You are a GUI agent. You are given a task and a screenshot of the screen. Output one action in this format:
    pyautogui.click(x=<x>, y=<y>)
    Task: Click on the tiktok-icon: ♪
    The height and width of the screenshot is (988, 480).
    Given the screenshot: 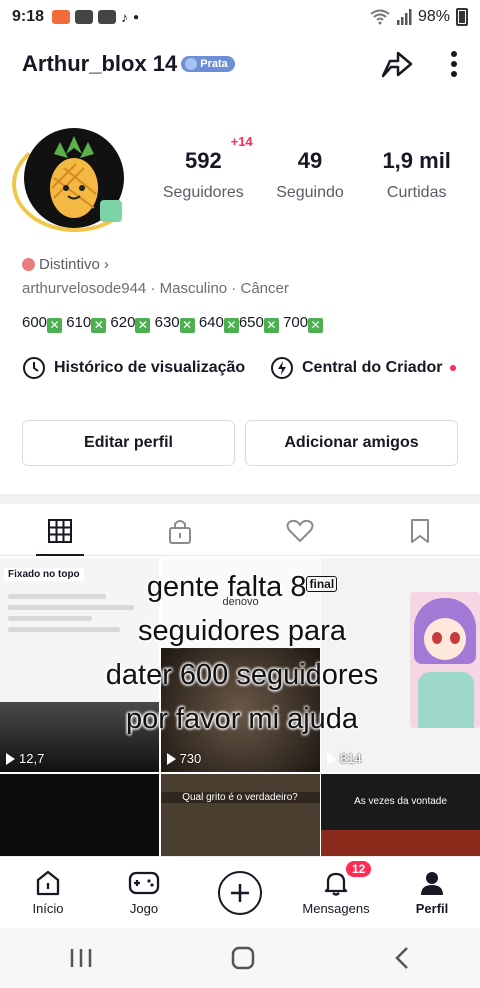 What is the action you would take?
    pyautogui.click(x=125, y=17)
    